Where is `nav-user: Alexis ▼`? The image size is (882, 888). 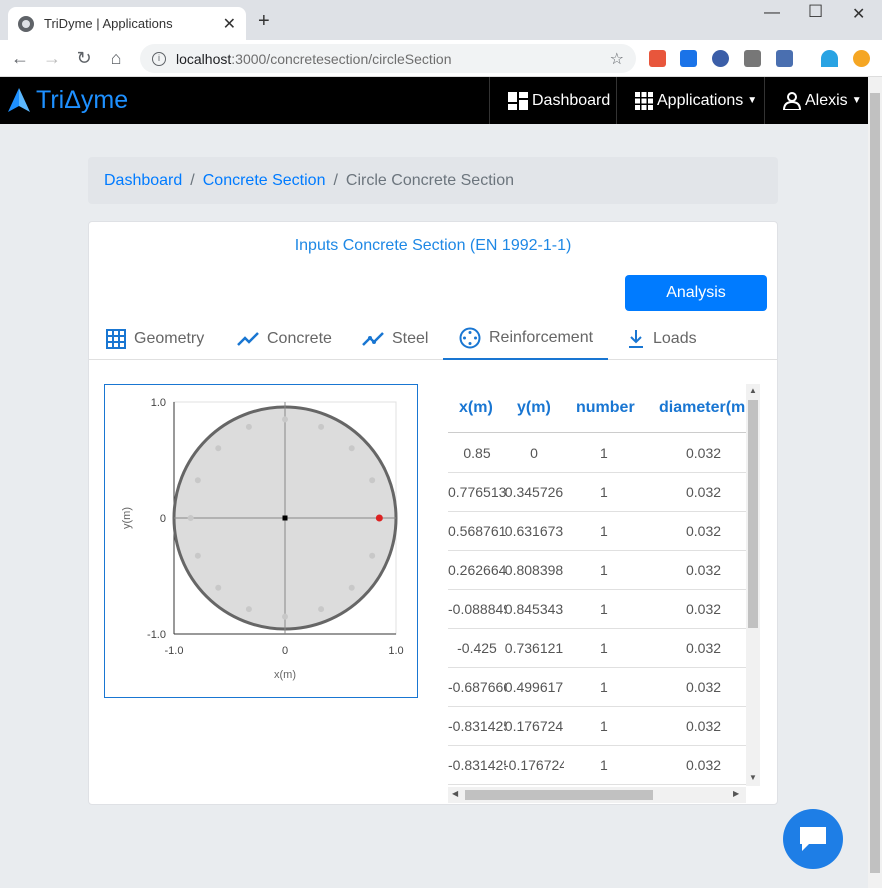
nav-user: Alexis ▼ is located at coordinates (818, 100).